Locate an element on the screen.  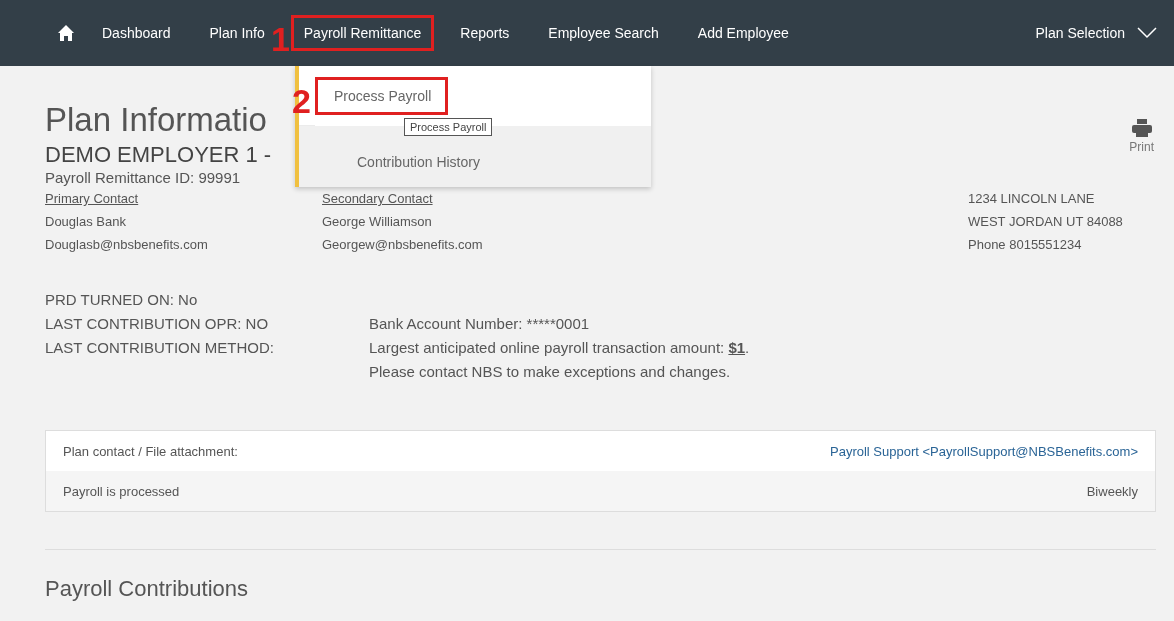
employer-name: DEMO EMPLOYER 1 - is located at coordinates (158, 154).